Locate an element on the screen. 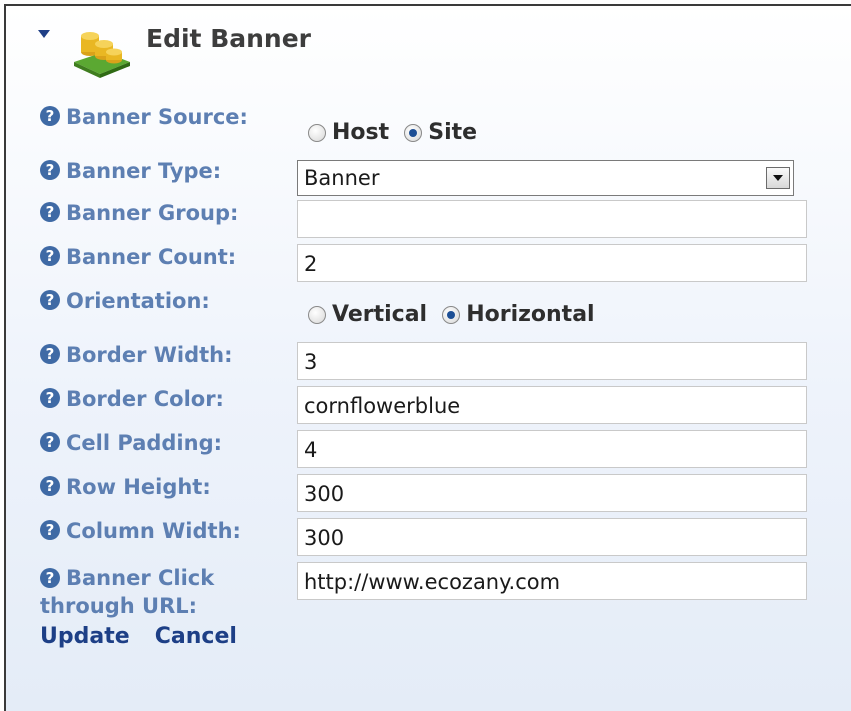 The image size is (851, 711). row-cell-padding: ? Cell Padding: is located at coordinates (131, 443).